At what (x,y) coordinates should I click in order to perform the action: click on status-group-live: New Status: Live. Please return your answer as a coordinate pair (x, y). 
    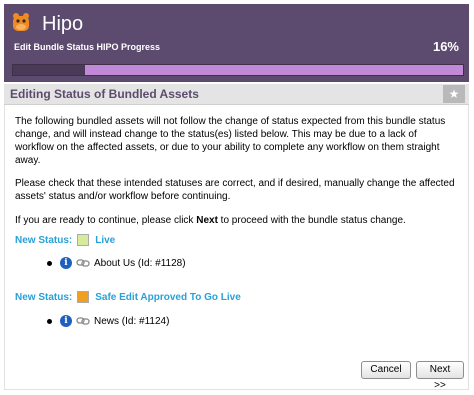
    Looking at the image, I should click on (65, 240).